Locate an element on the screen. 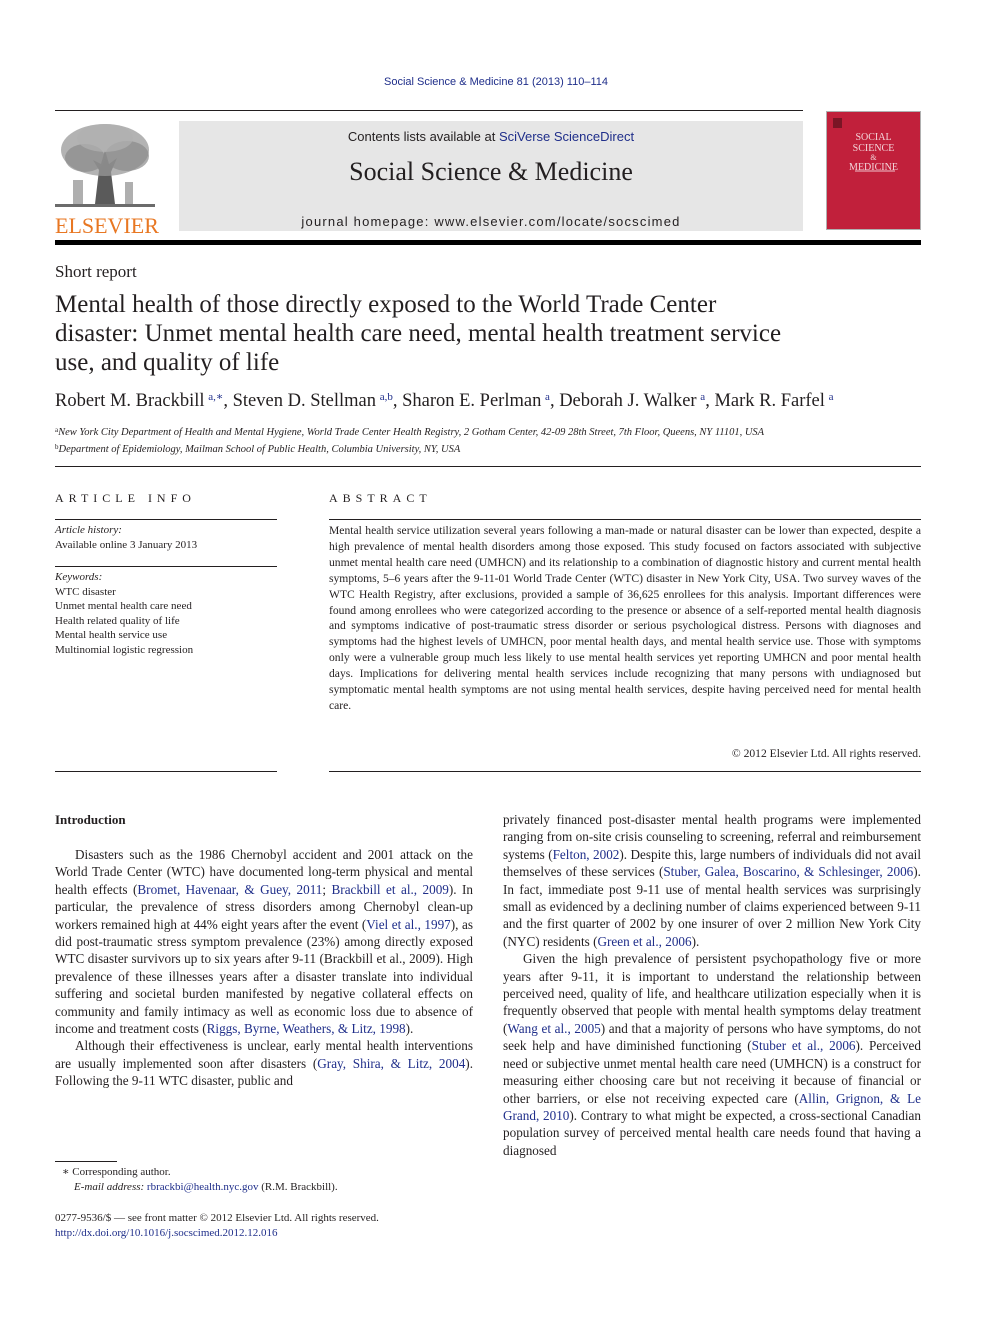  journal-name: Social Science & Medicine is located at coordinates (491, 171).